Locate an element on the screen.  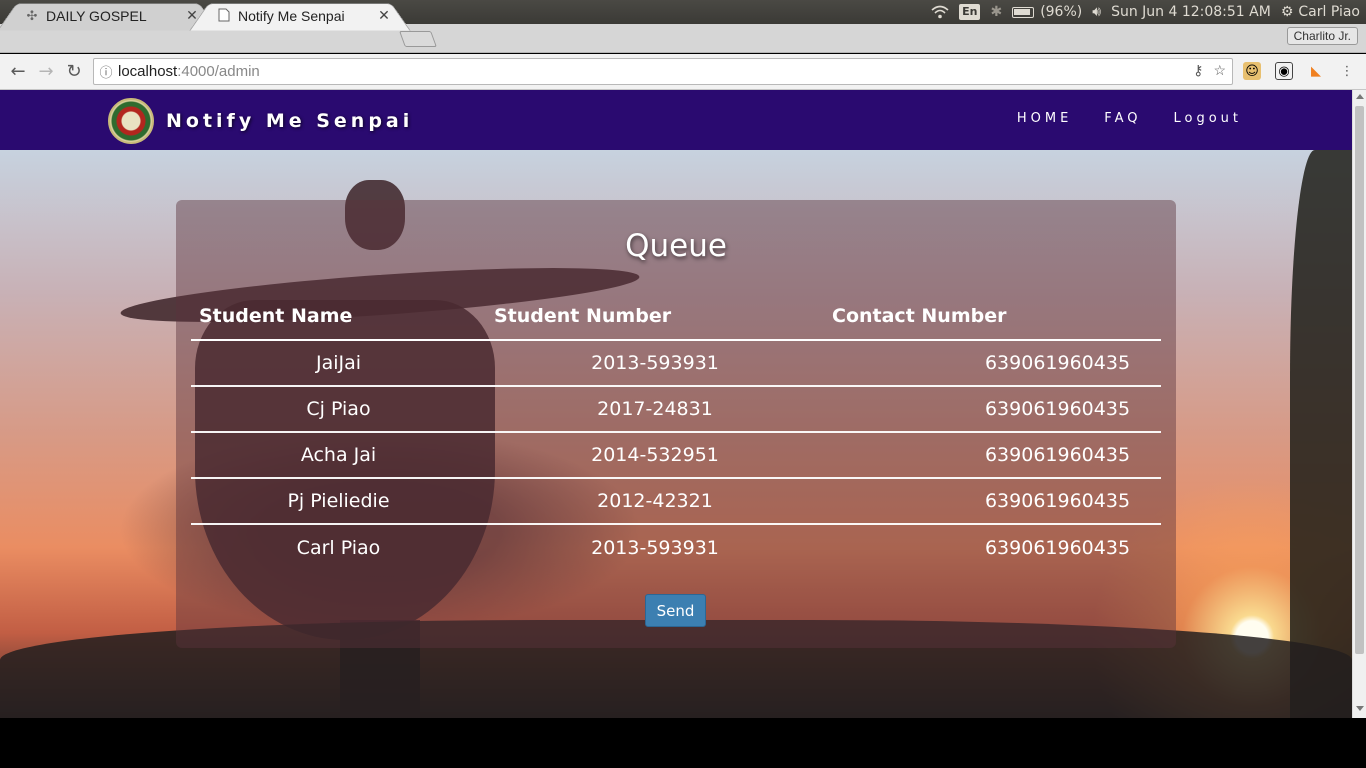
send-button: Send is located at coordinates (675, 610).